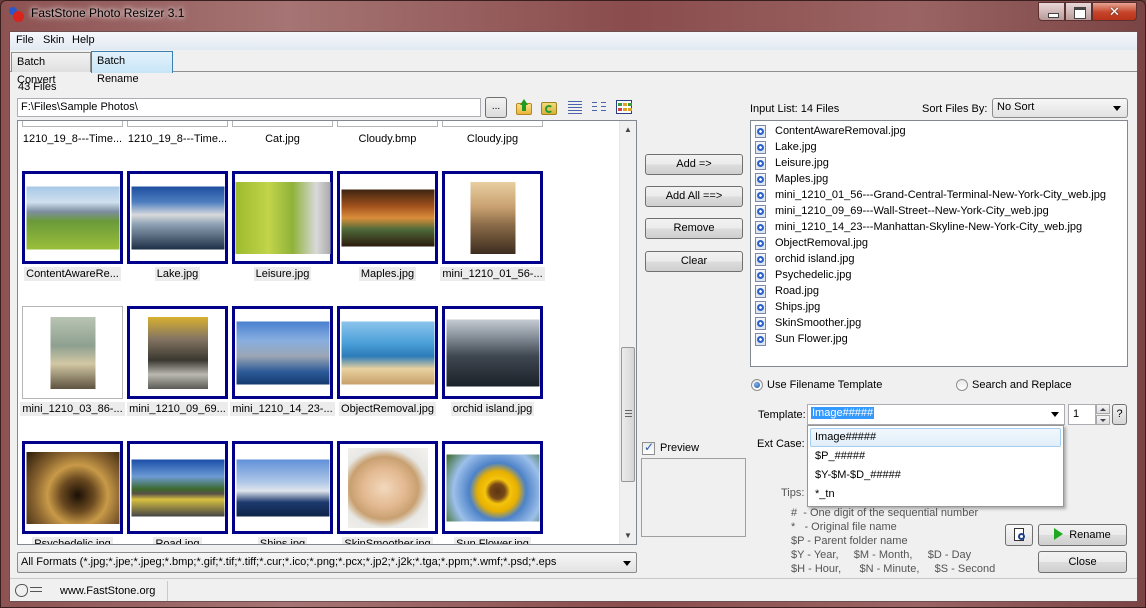 The height and width of the screenshot is (608, 1146). I want to click on start-number-input: 1, so click(1082, 414).